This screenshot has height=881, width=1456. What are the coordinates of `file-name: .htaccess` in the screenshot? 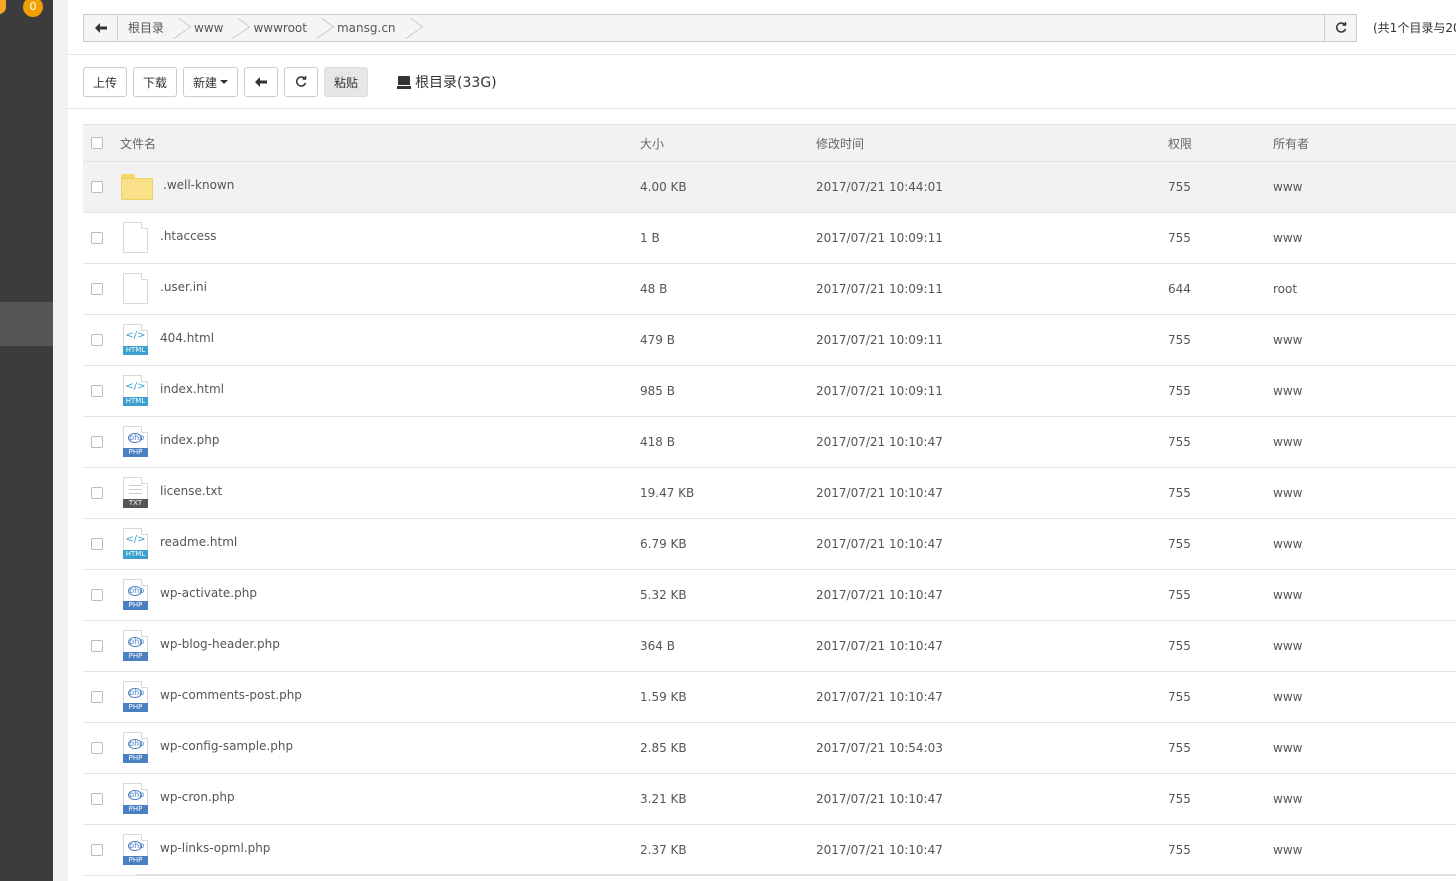 It's located at (188, 236).